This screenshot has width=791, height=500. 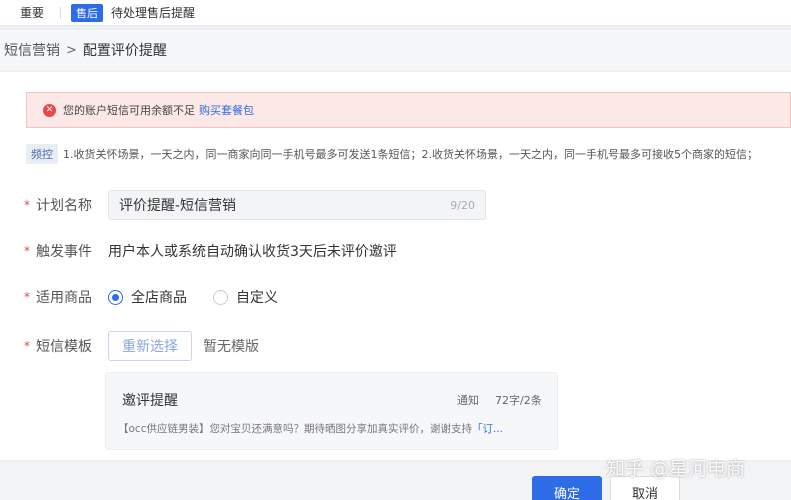 What do you see at coordinates (676, 469) in the screenshot?
I see `zhihu-watermark: 知乎 @星河电商` at bounding box center [676, 469].